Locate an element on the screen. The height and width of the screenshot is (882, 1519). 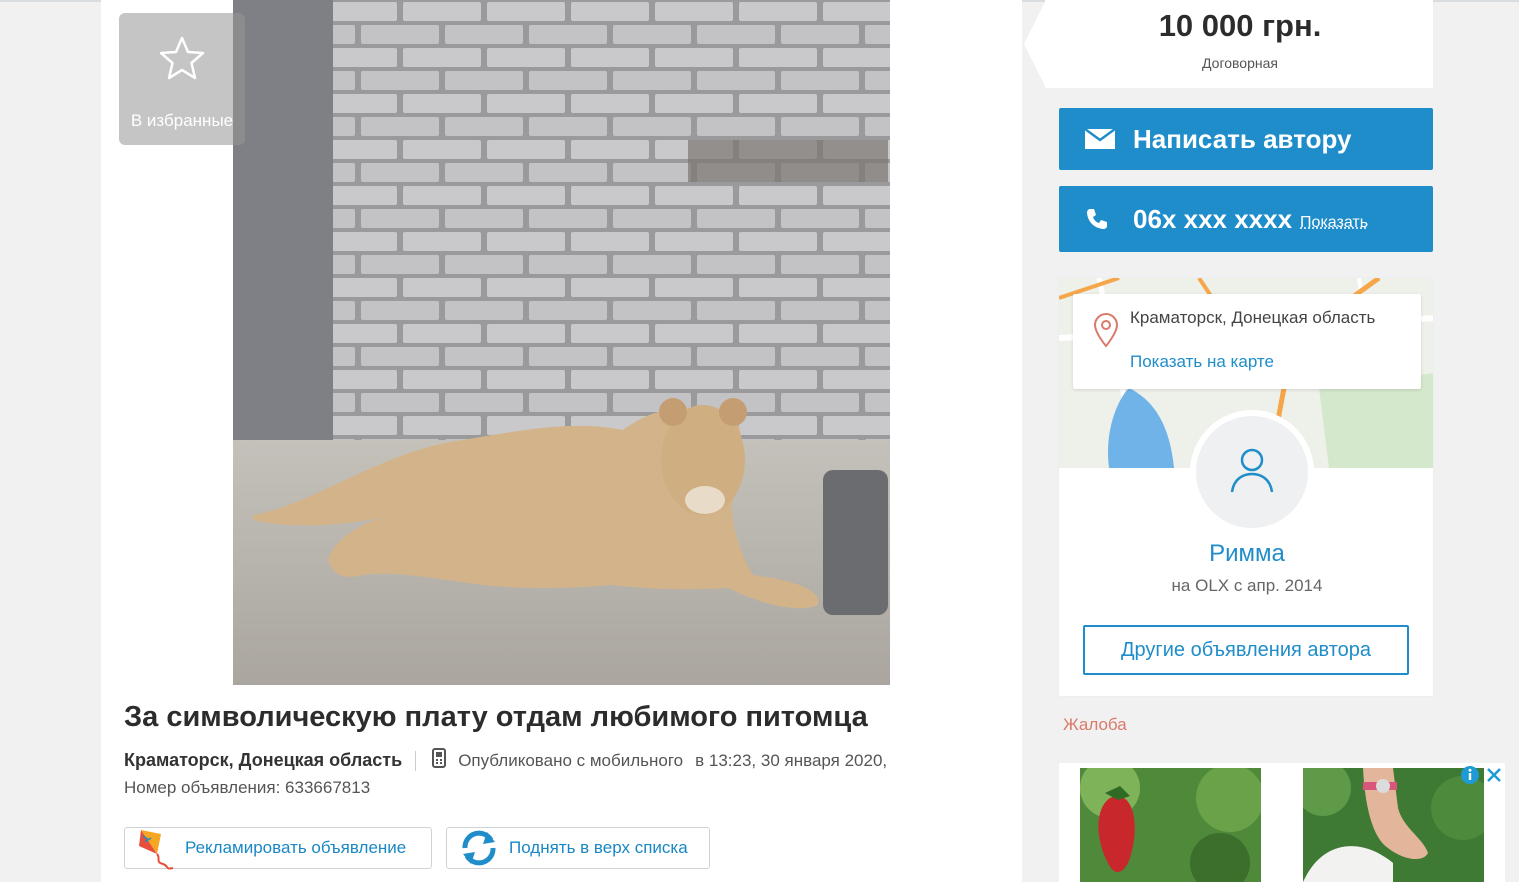
promote-ad-button: Рекламировать объявление is located at coordinates (278, 848).